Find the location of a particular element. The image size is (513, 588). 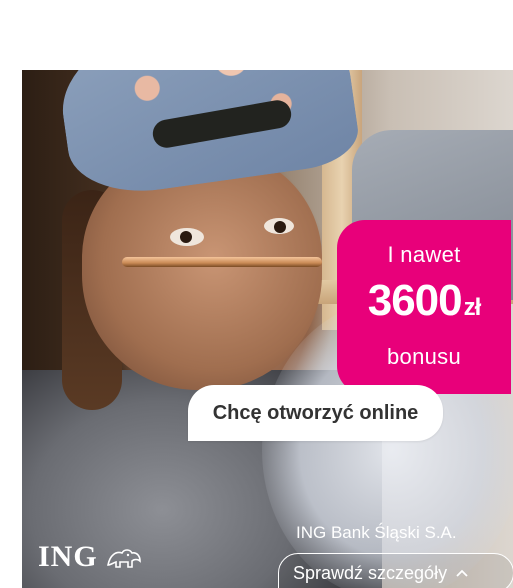

details-button: Sprawdź szczegóły is located at coordinates (395, 570).